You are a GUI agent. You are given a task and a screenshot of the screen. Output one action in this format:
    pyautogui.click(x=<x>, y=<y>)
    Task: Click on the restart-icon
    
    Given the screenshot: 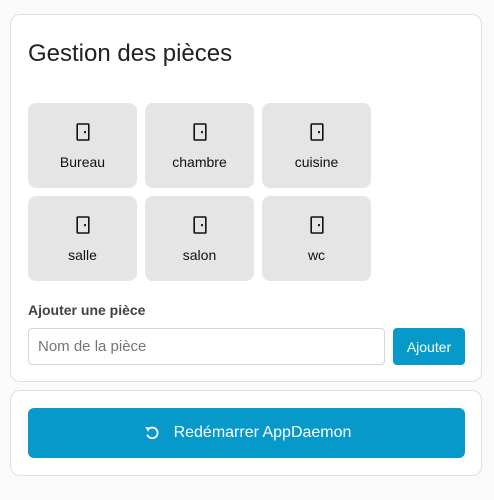 What is the action you would take?
    pyautogui.click(x=151, y=433)
    